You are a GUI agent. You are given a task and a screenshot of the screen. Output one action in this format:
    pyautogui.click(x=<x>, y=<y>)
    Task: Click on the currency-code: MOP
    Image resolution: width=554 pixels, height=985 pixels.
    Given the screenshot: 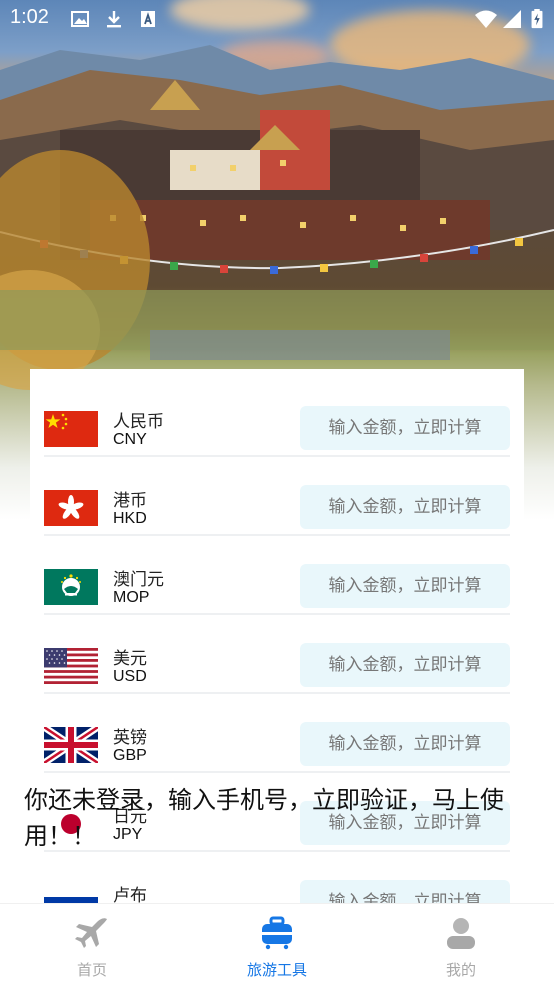 What is the action you would take?
    pyautogui.click(x=131, y=597)
    